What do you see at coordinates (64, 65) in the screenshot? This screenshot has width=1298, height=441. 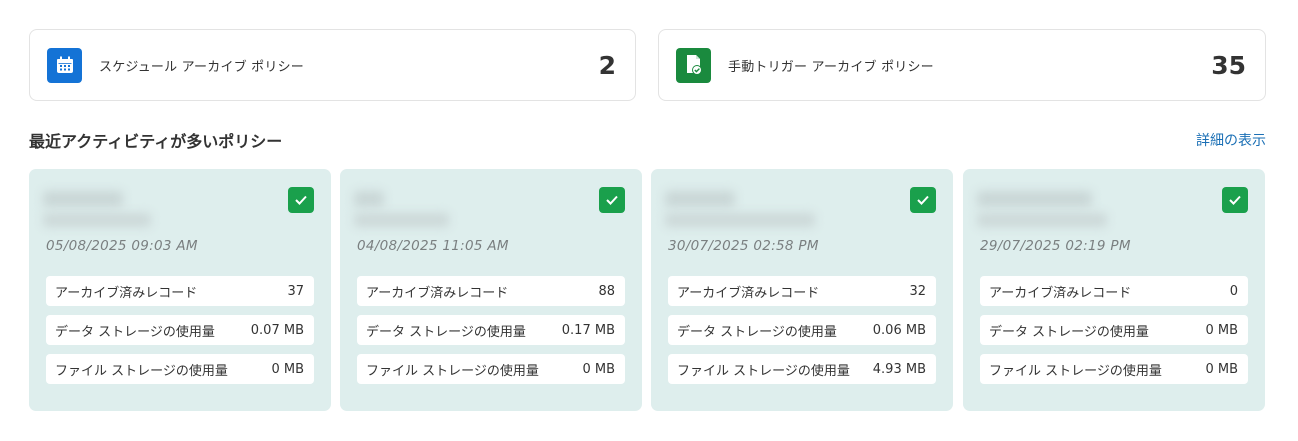 I see `calendar-icon` at bounding box center [64, 65].